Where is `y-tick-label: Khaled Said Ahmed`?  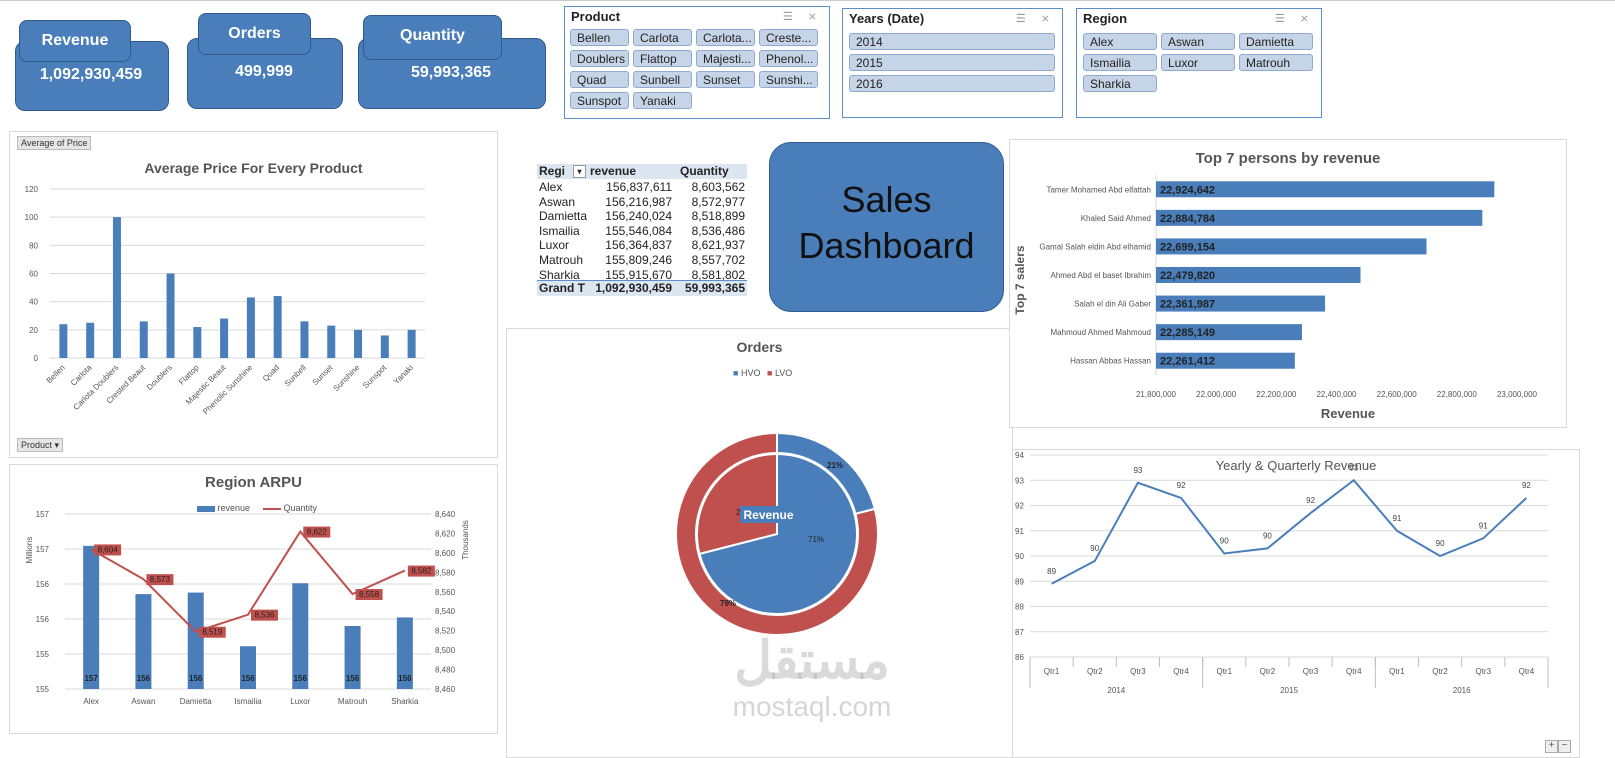 y-tick-label: Khaled Said Ahmed is located at coordinates (1116, 218).